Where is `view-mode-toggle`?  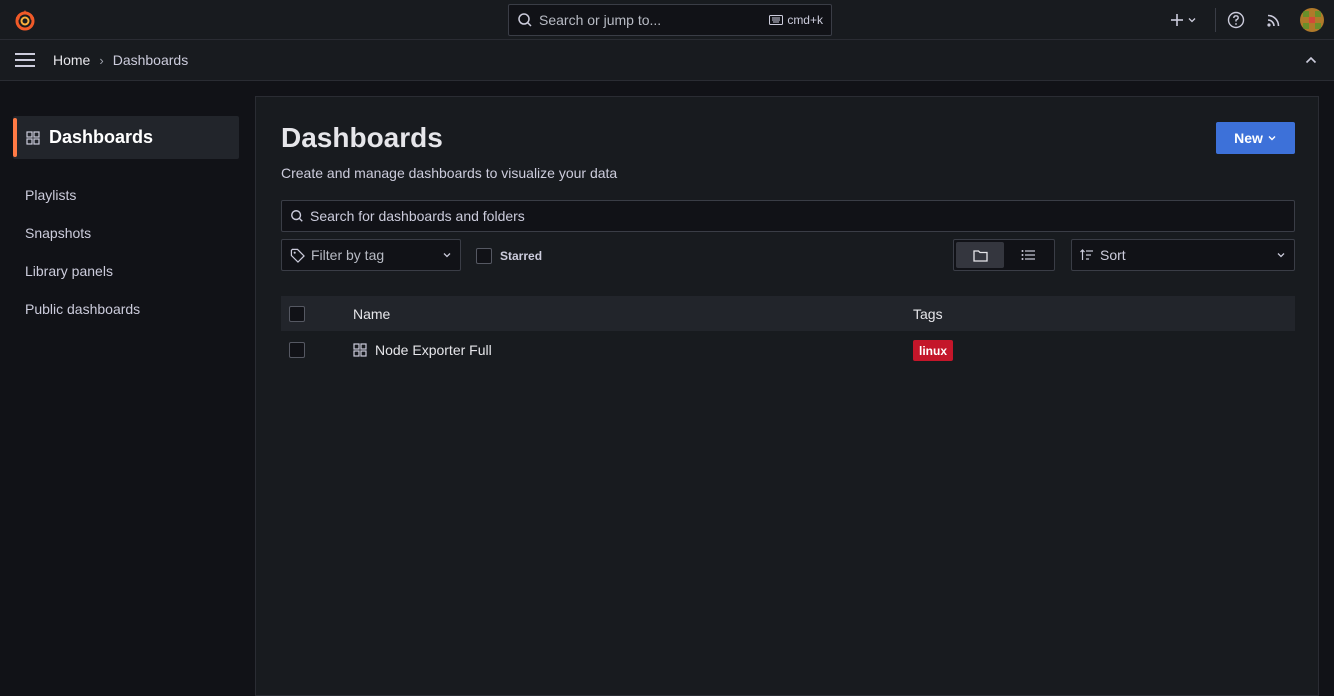 view-mode-toggle is located at coordinates (1004, 255).